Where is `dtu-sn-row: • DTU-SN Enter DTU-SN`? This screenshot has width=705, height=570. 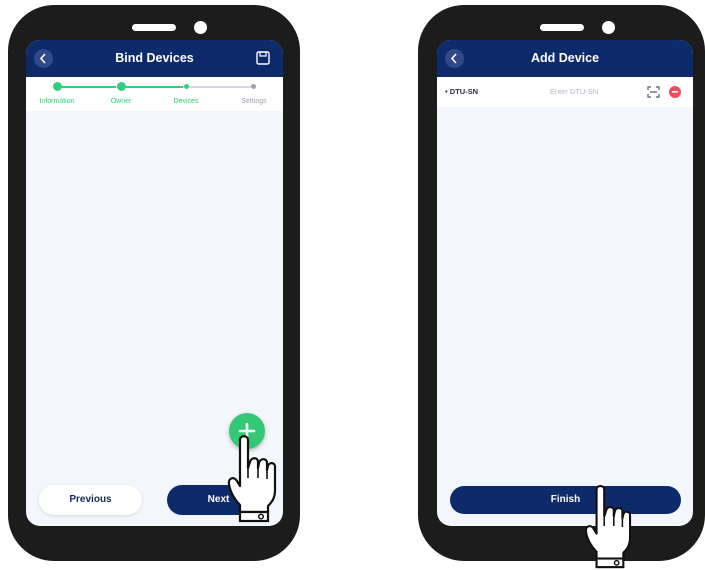 dtu-sn-row: • DTU-SN Enter DTU-SN is located at coordinates (565, 92).